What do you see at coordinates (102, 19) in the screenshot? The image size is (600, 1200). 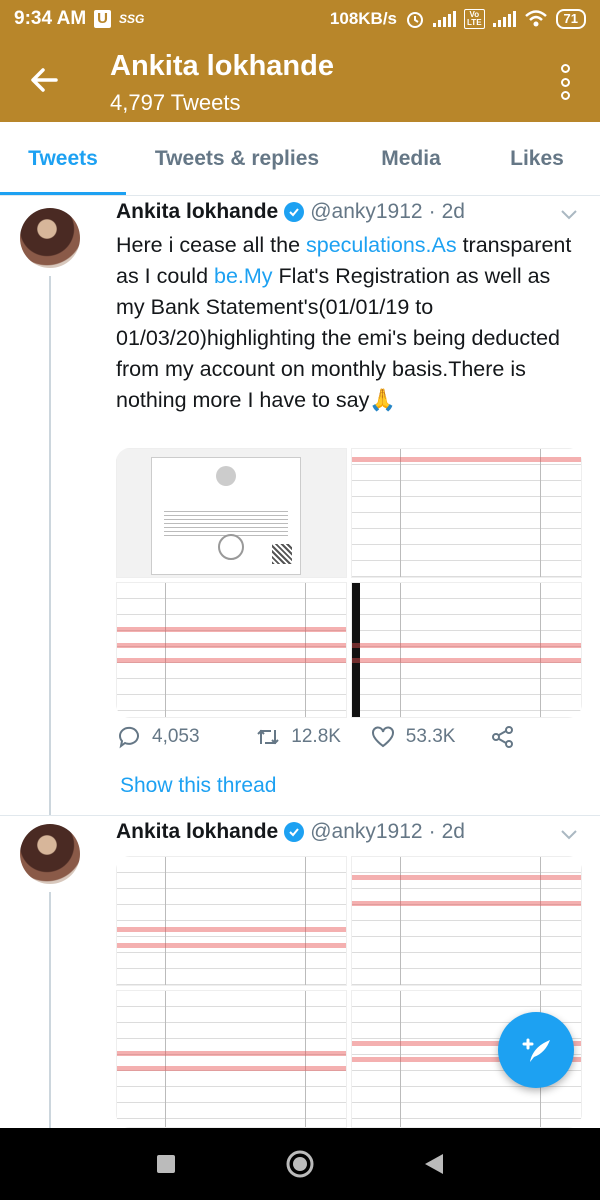 I see `u-app-icon: U` at bounding box center [102, 19].